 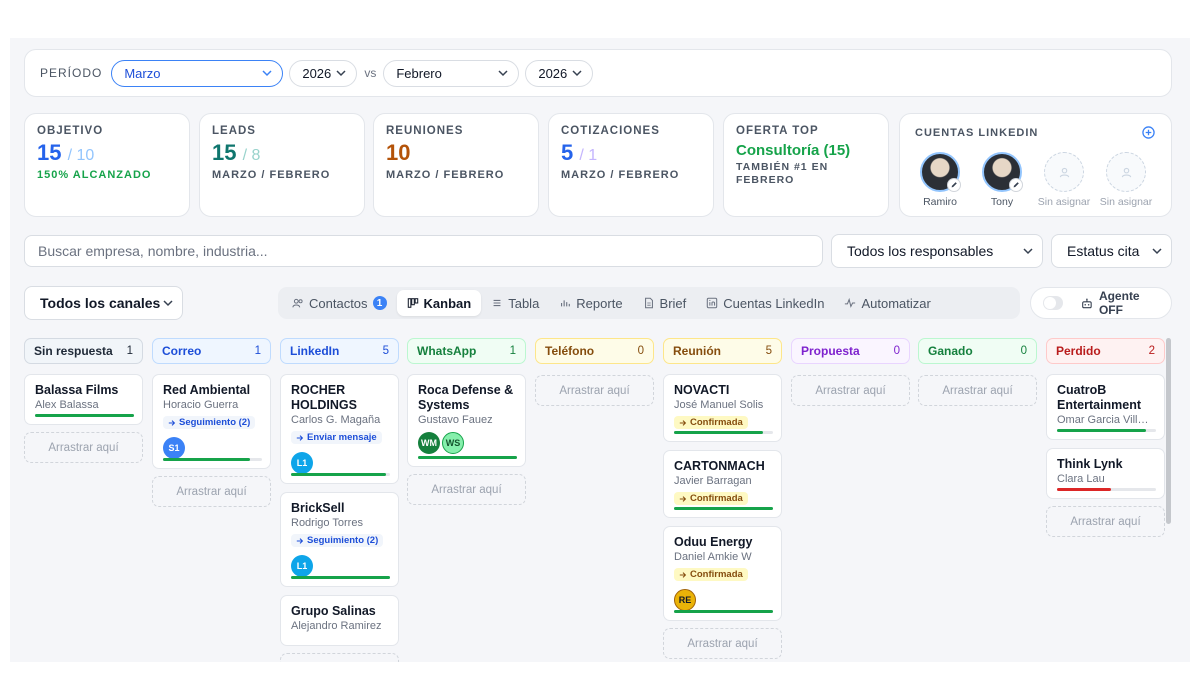 What do you see at coordinates (940, 202) in the screenshot?
I see `account-name: Ramiro` at bounding box center [940, 202].